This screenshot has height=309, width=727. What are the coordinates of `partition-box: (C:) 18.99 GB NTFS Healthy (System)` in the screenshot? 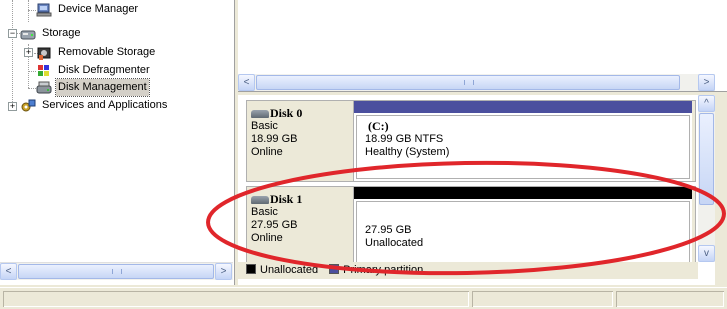 It's located at (523, 147).